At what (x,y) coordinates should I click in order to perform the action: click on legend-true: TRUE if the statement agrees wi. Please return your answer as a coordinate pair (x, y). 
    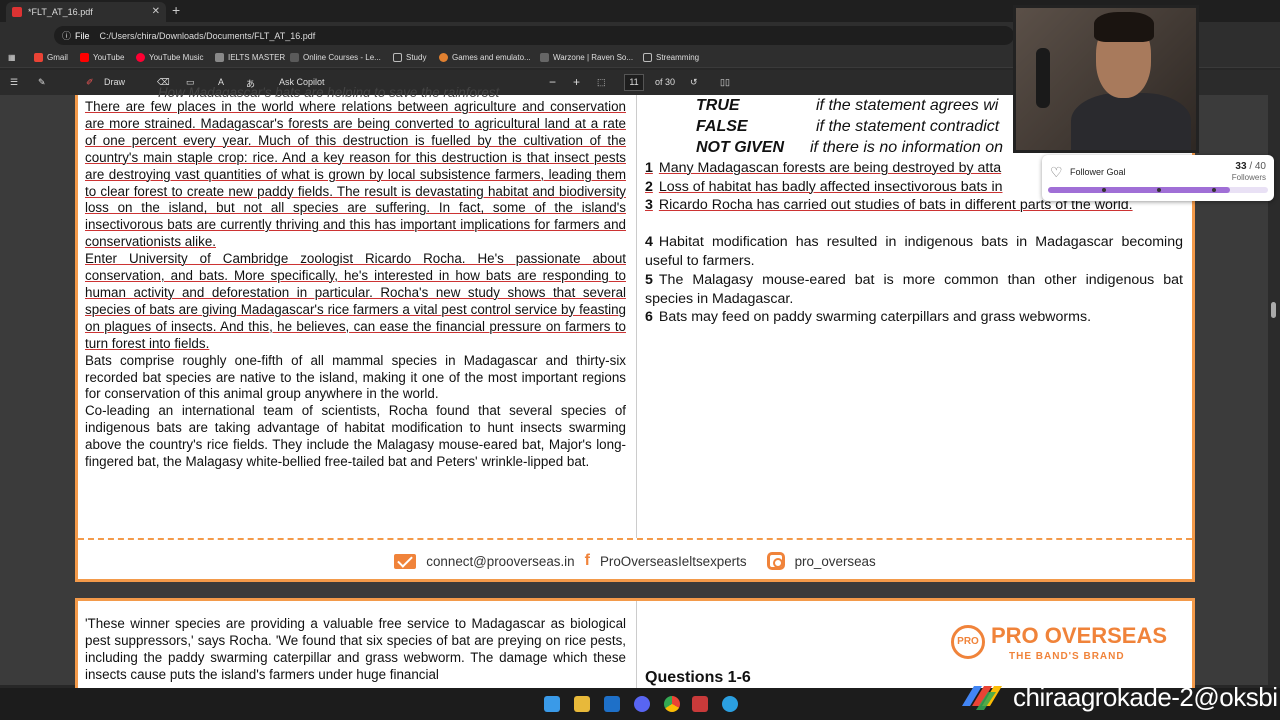
    Looking at the image, I should click on (847, 105).